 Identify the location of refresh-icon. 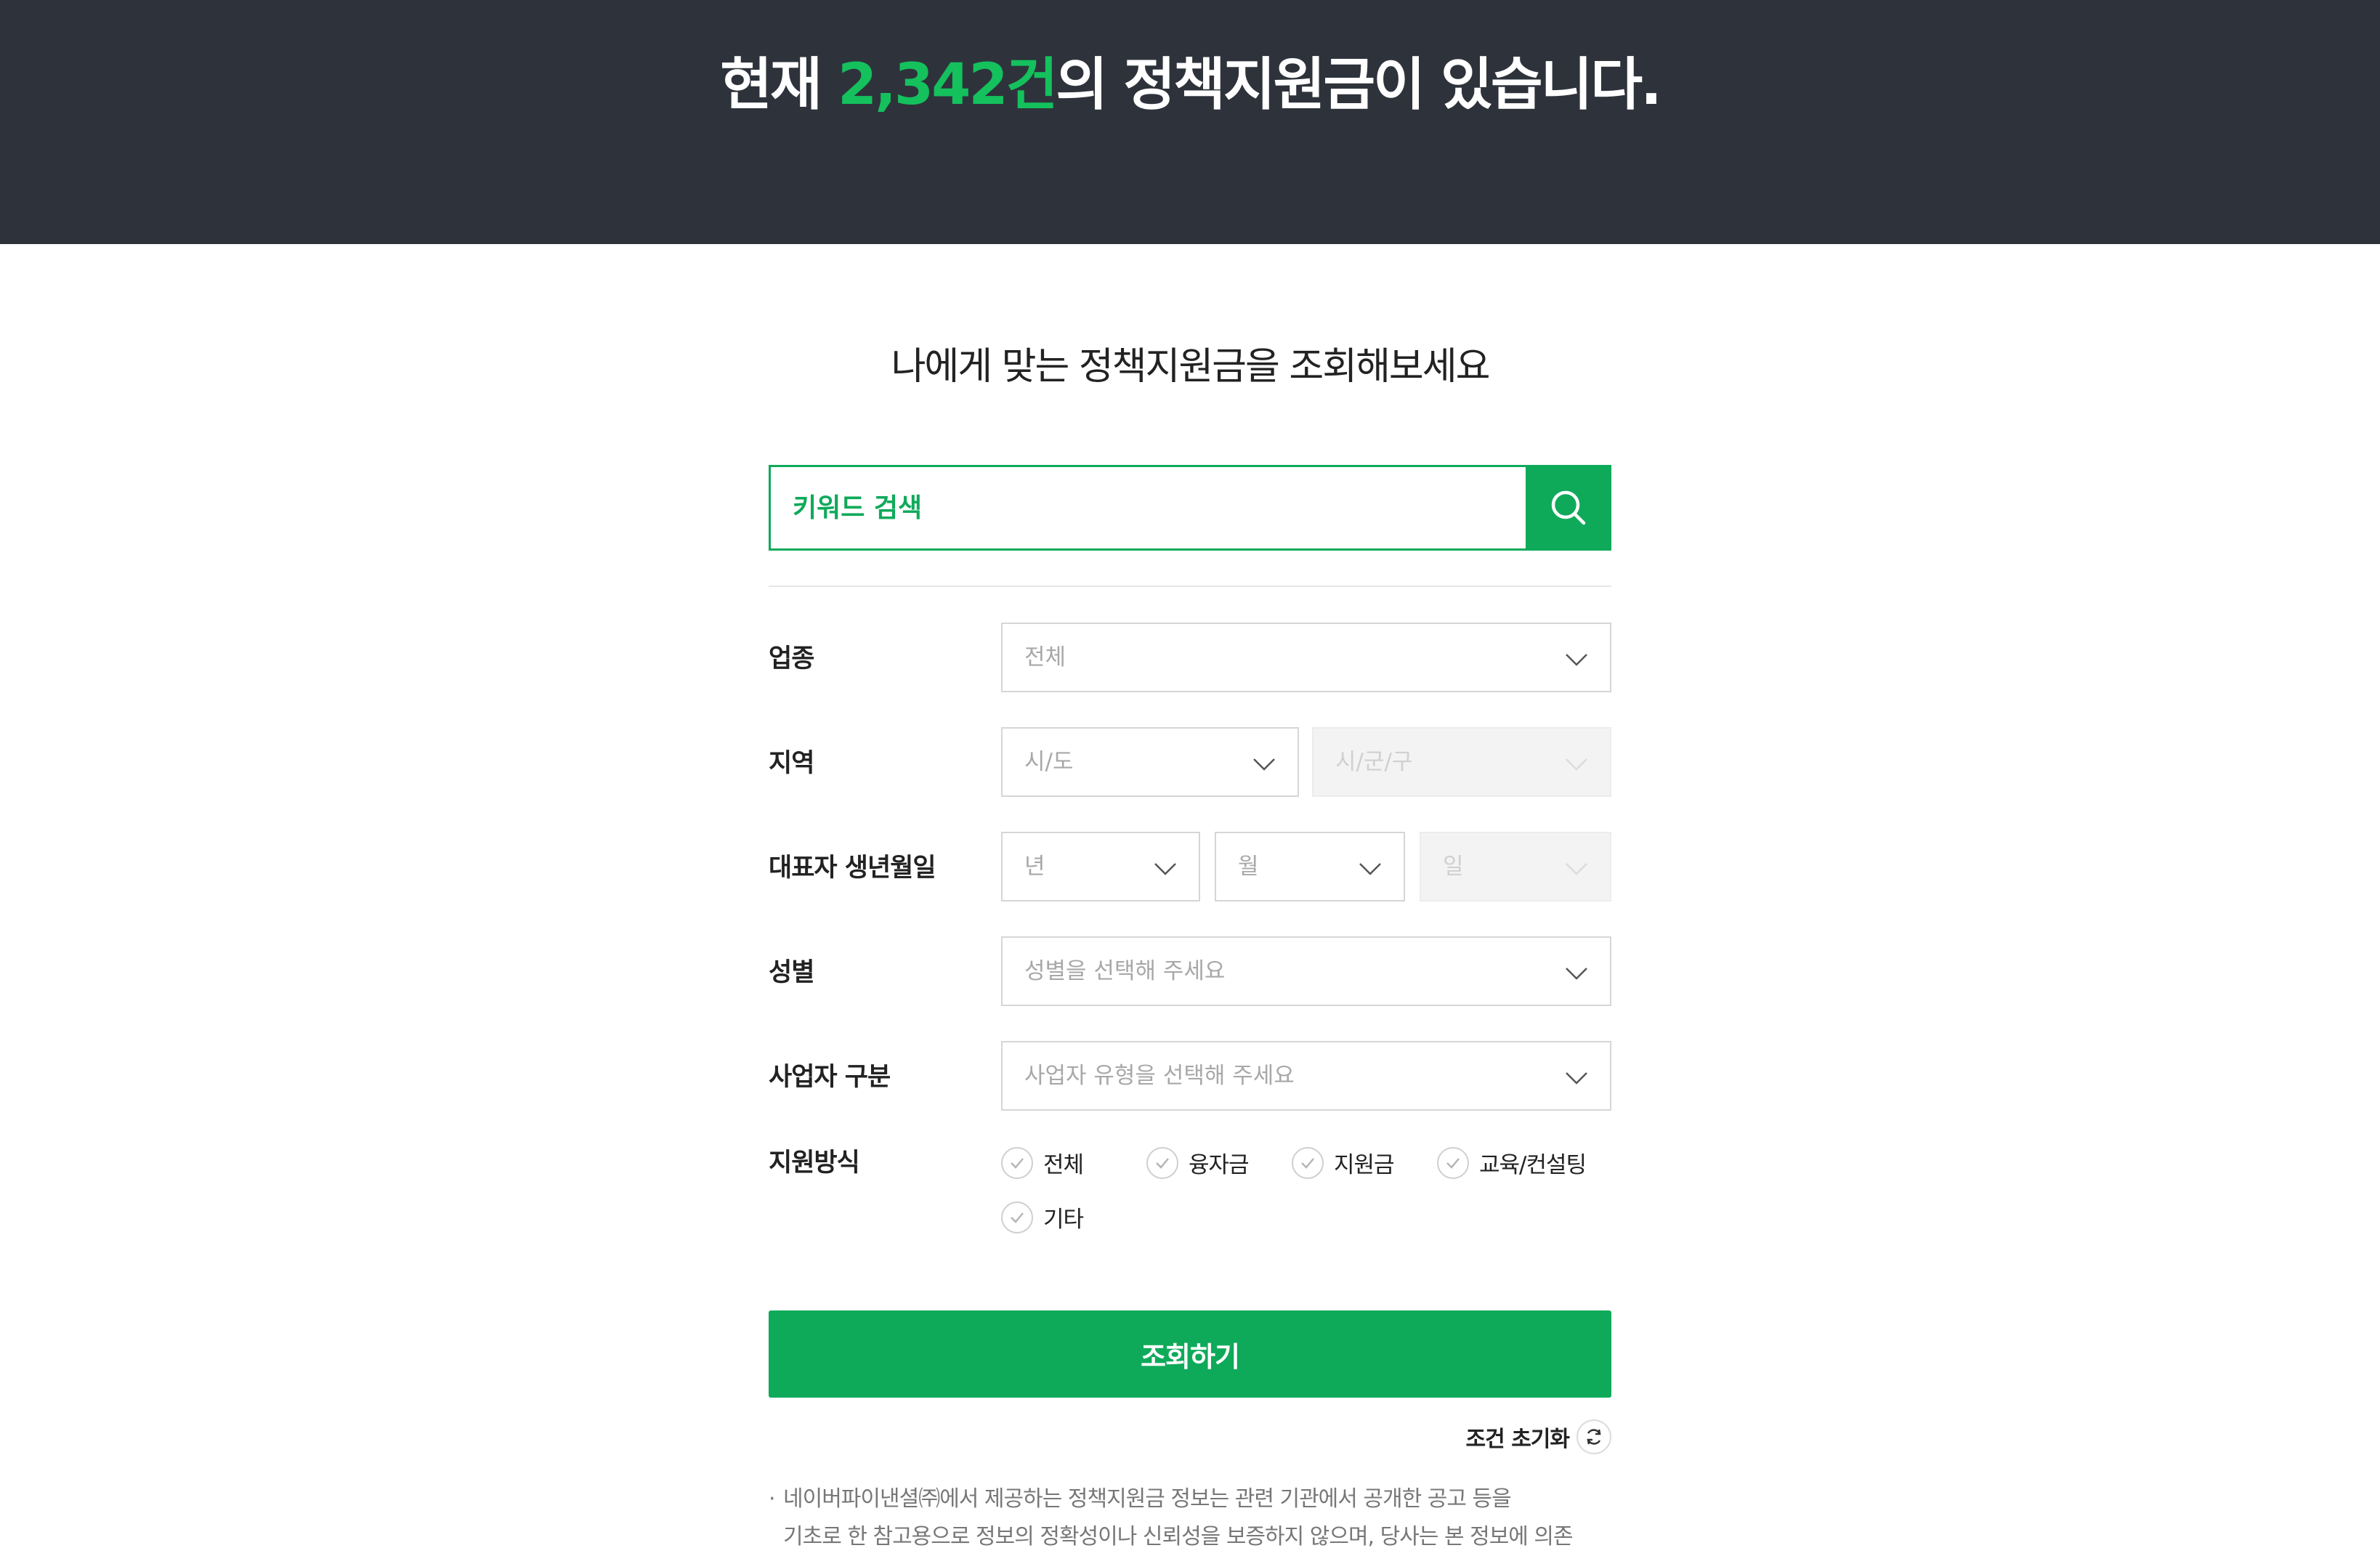
(1593, 1436).